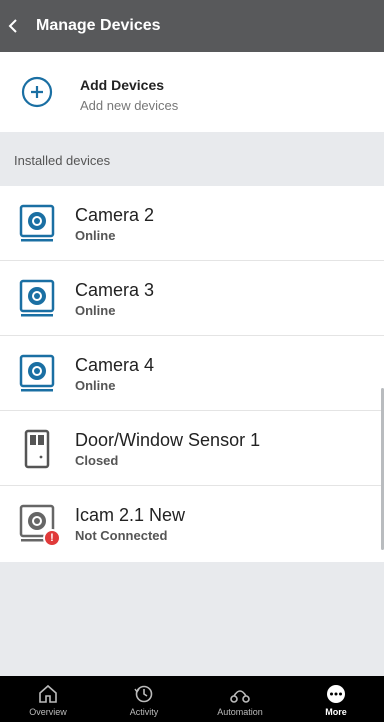 The image size is (384, 722). I want to click on top-app-bar: Manage Devices, so click(192, 26).